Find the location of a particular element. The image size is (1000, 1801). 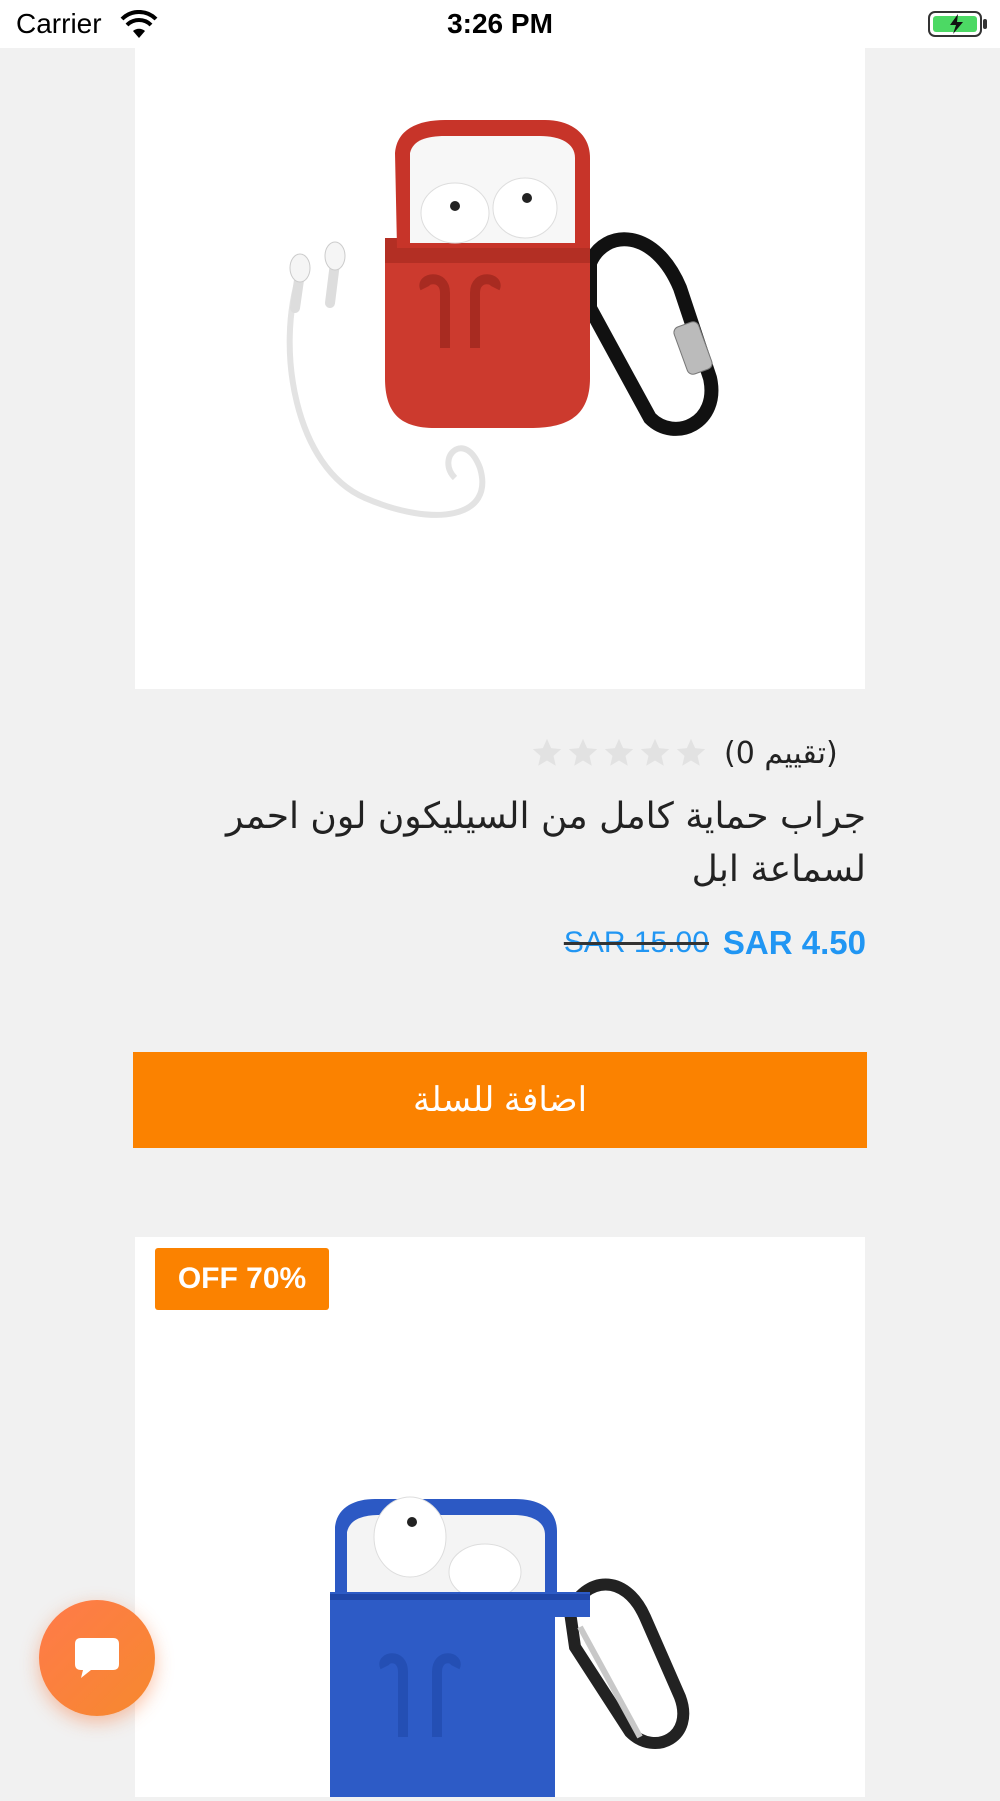

status-time: 3:26 PM is located at coordinates (500, 23).